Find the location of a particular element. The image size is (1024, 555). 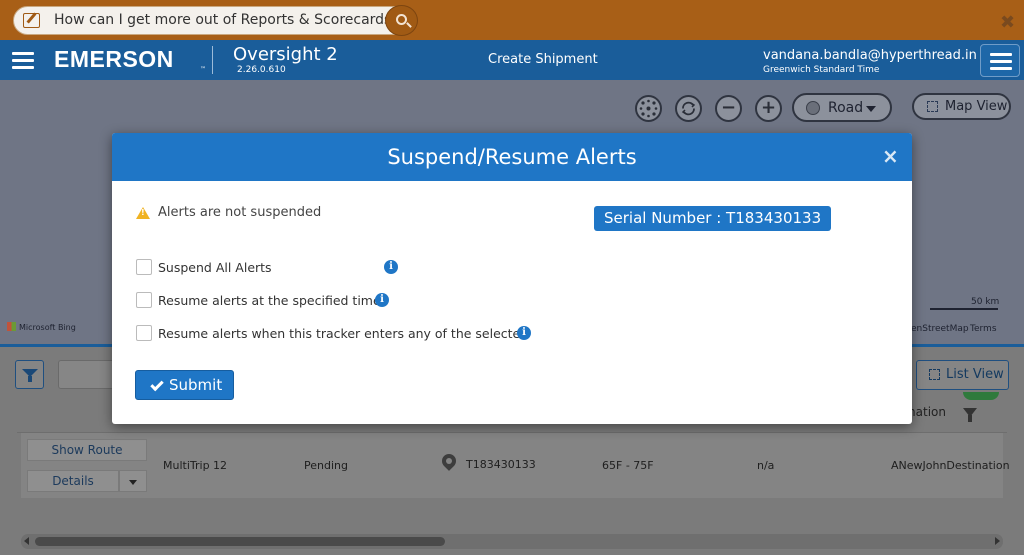

bing-attribution: Microsoft Bing is located at coordinates (41, 327).